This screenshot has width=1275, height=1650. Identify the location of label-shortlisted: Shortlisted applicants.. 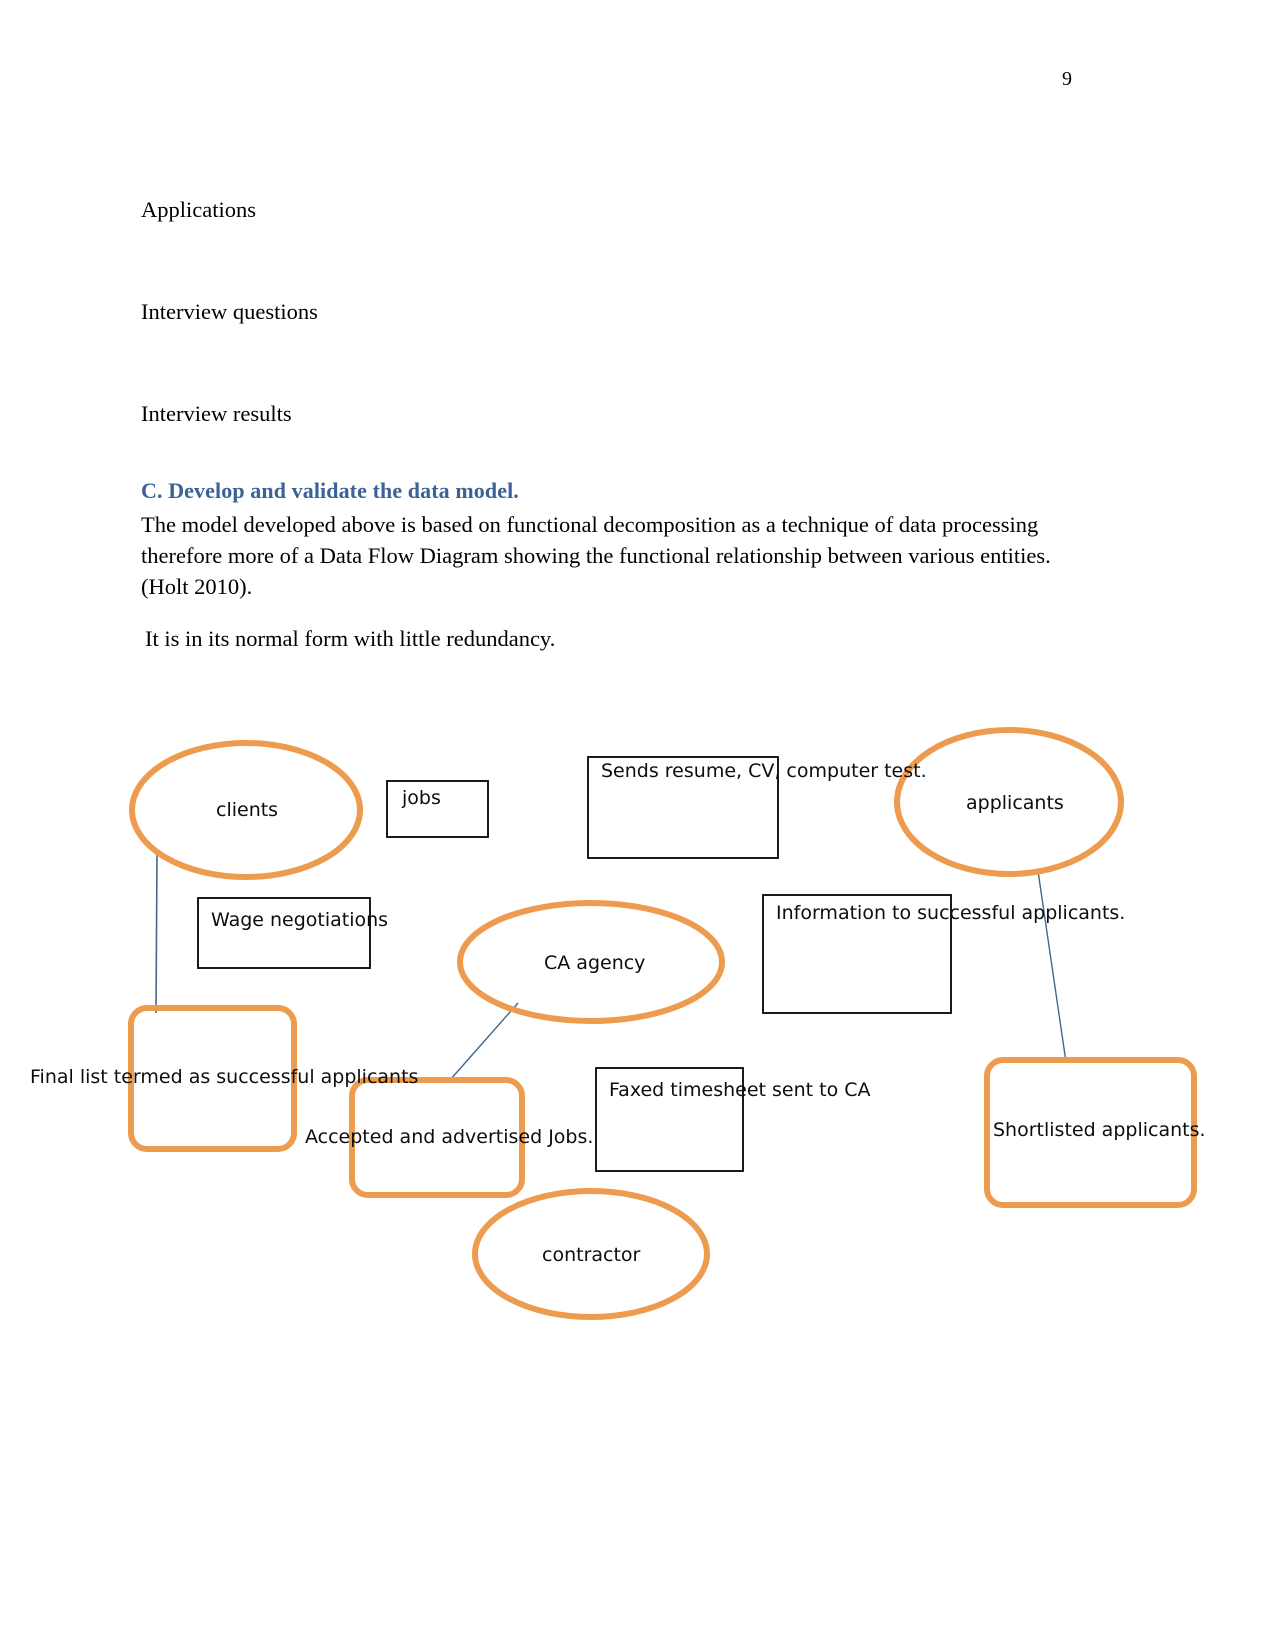
(1099, 1130).